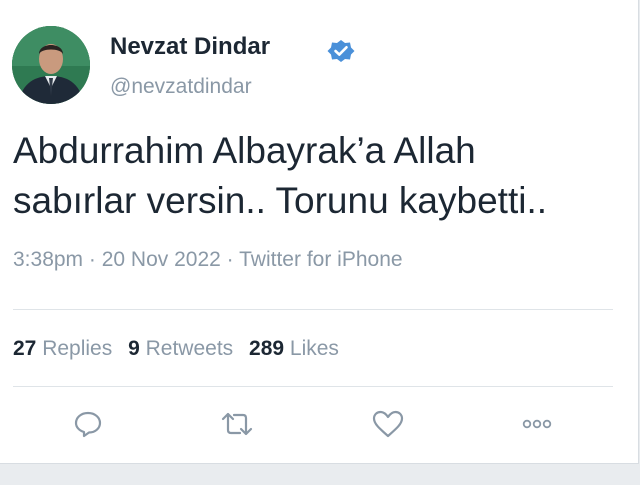 The image size is (640, 485). What do you see at coordinates (189, 348) in the screenshot?
I see `retweets-label: Retweets` at bounding box center [189, 348].